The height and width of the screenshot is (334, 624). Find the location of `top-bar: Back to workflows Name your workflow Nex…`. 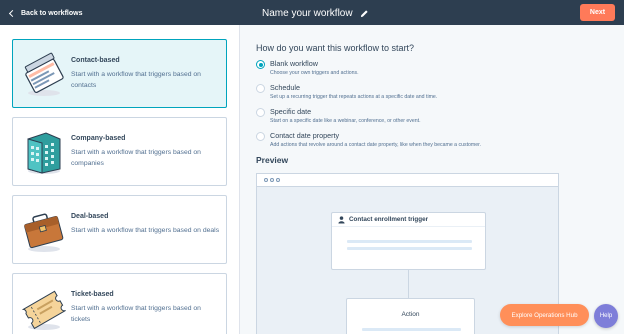

top-bar: Back to workflows Name your workflow Nex… is located at coordinates (312, 12).